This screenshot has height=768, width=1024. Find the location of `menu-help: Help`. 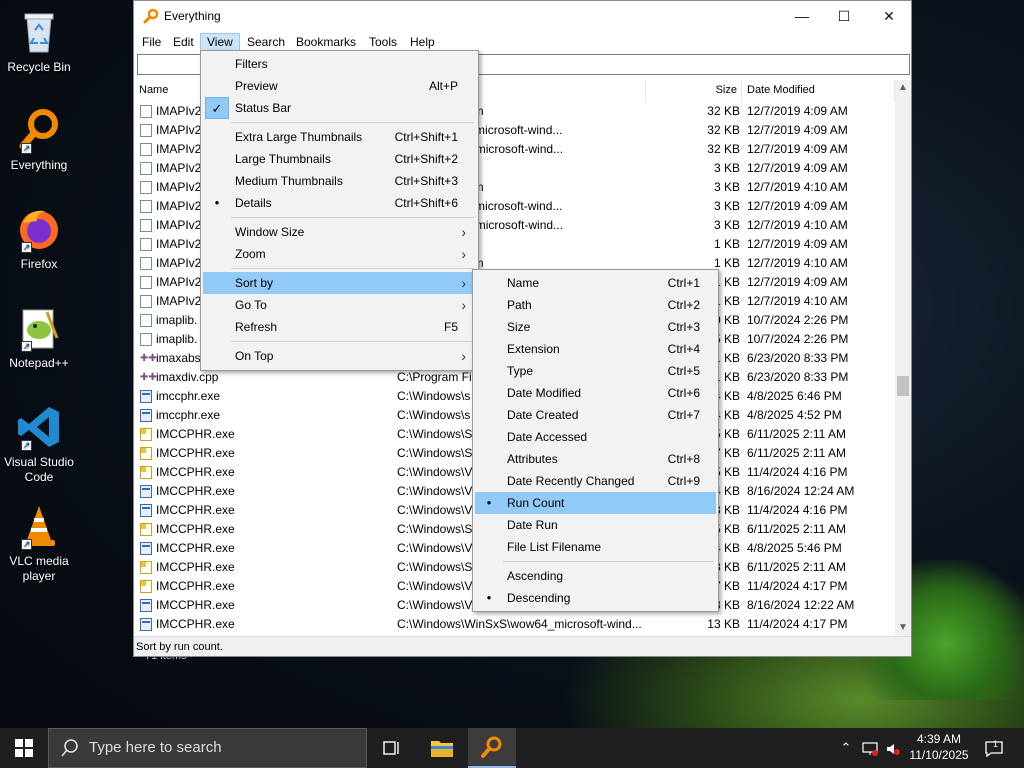

menu-help: Help is located at coordinates (422, 42).